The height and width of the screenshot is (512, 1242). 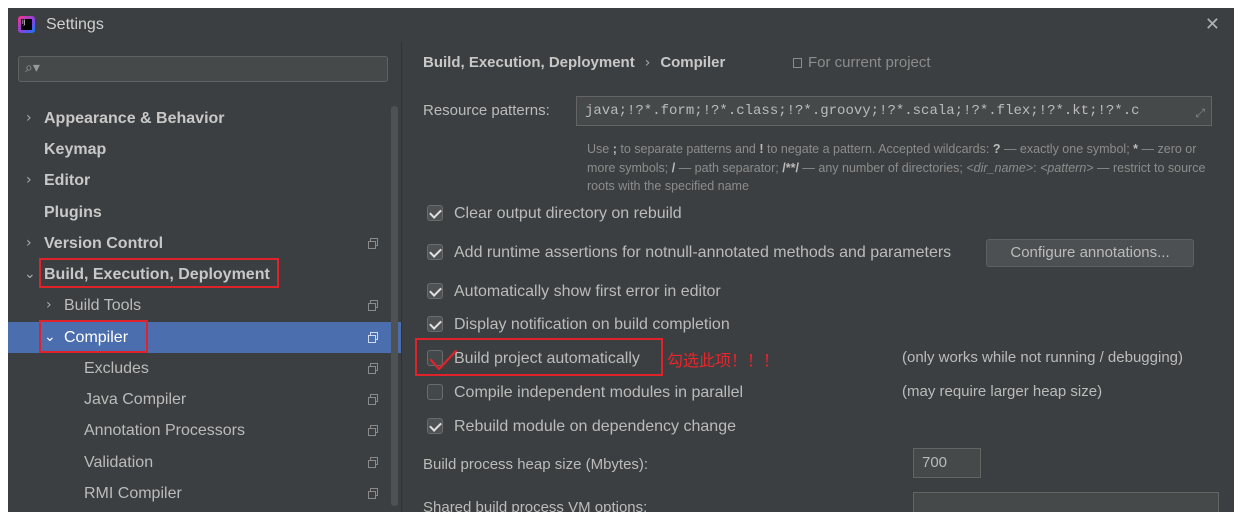 What do you see at coordinates (723, 361) in the screenshot?
I see `annotation-text: 勾选此项！！！` at bounding box center [723, 361].